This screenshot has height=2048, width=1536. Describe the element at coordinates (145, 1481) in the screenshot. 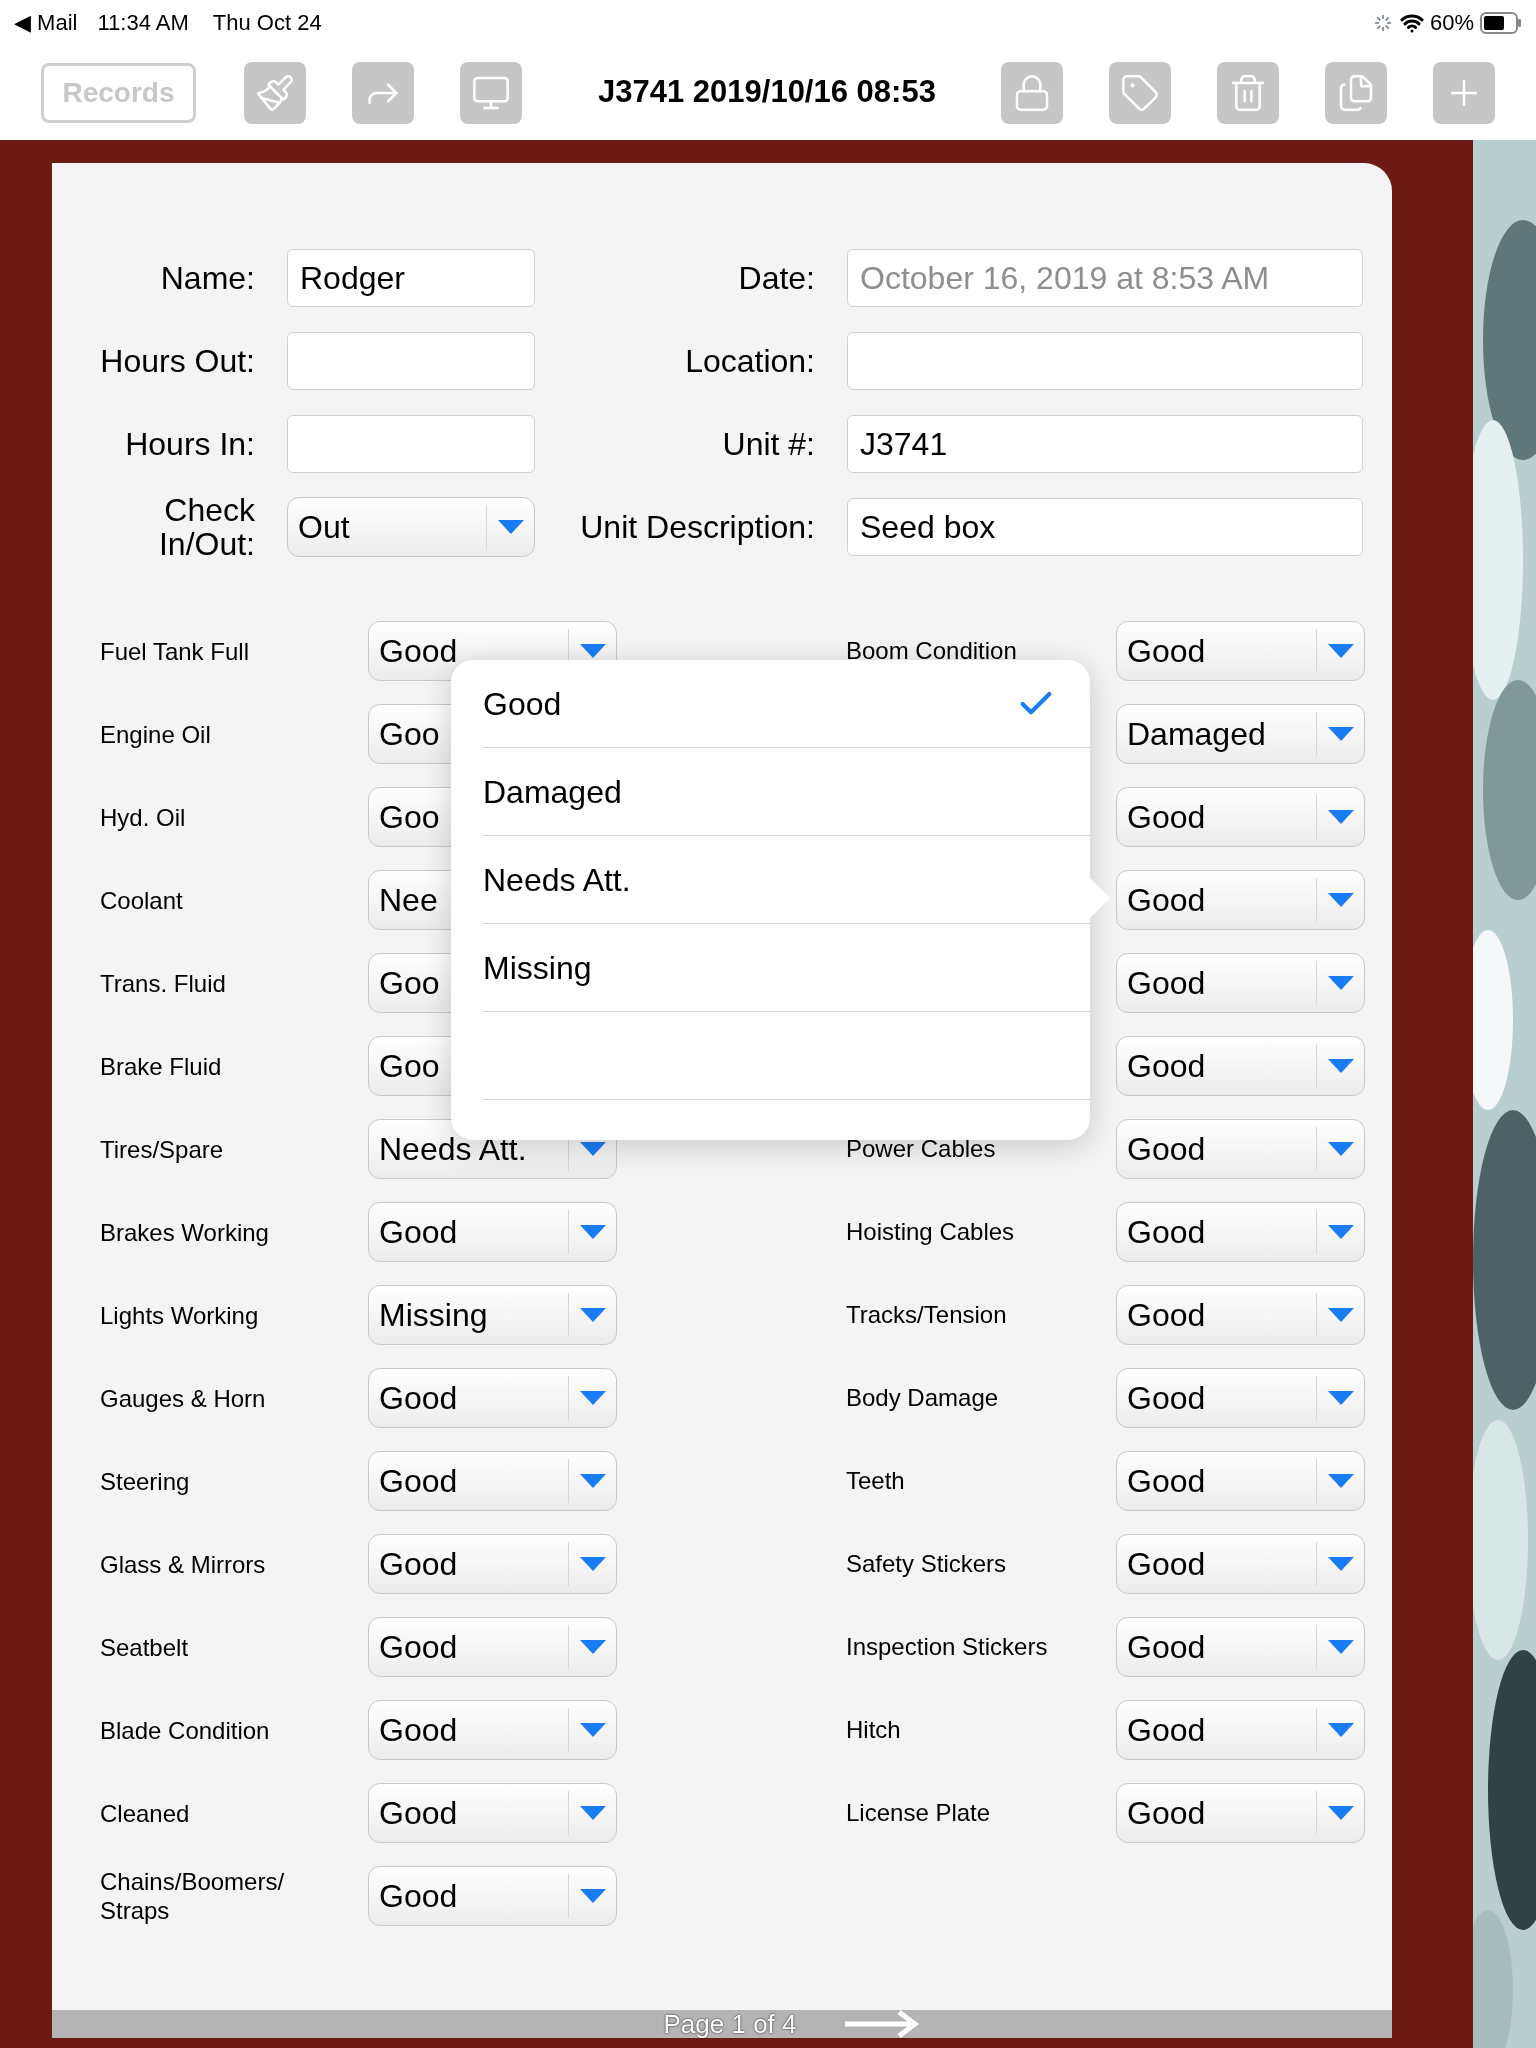

I see `check-item-label: Steering` at that location.